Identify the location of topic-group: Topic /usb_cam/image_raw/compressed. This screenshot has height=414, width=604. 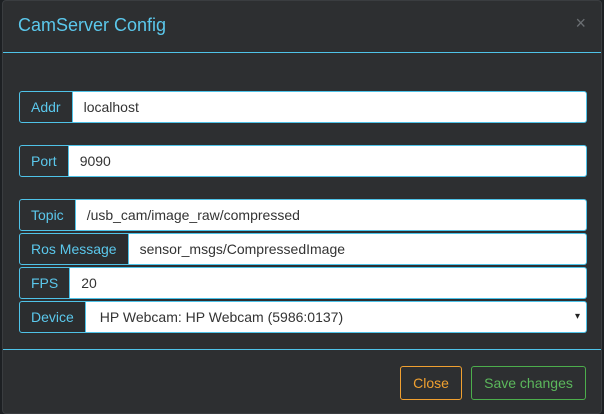
(303, 215).